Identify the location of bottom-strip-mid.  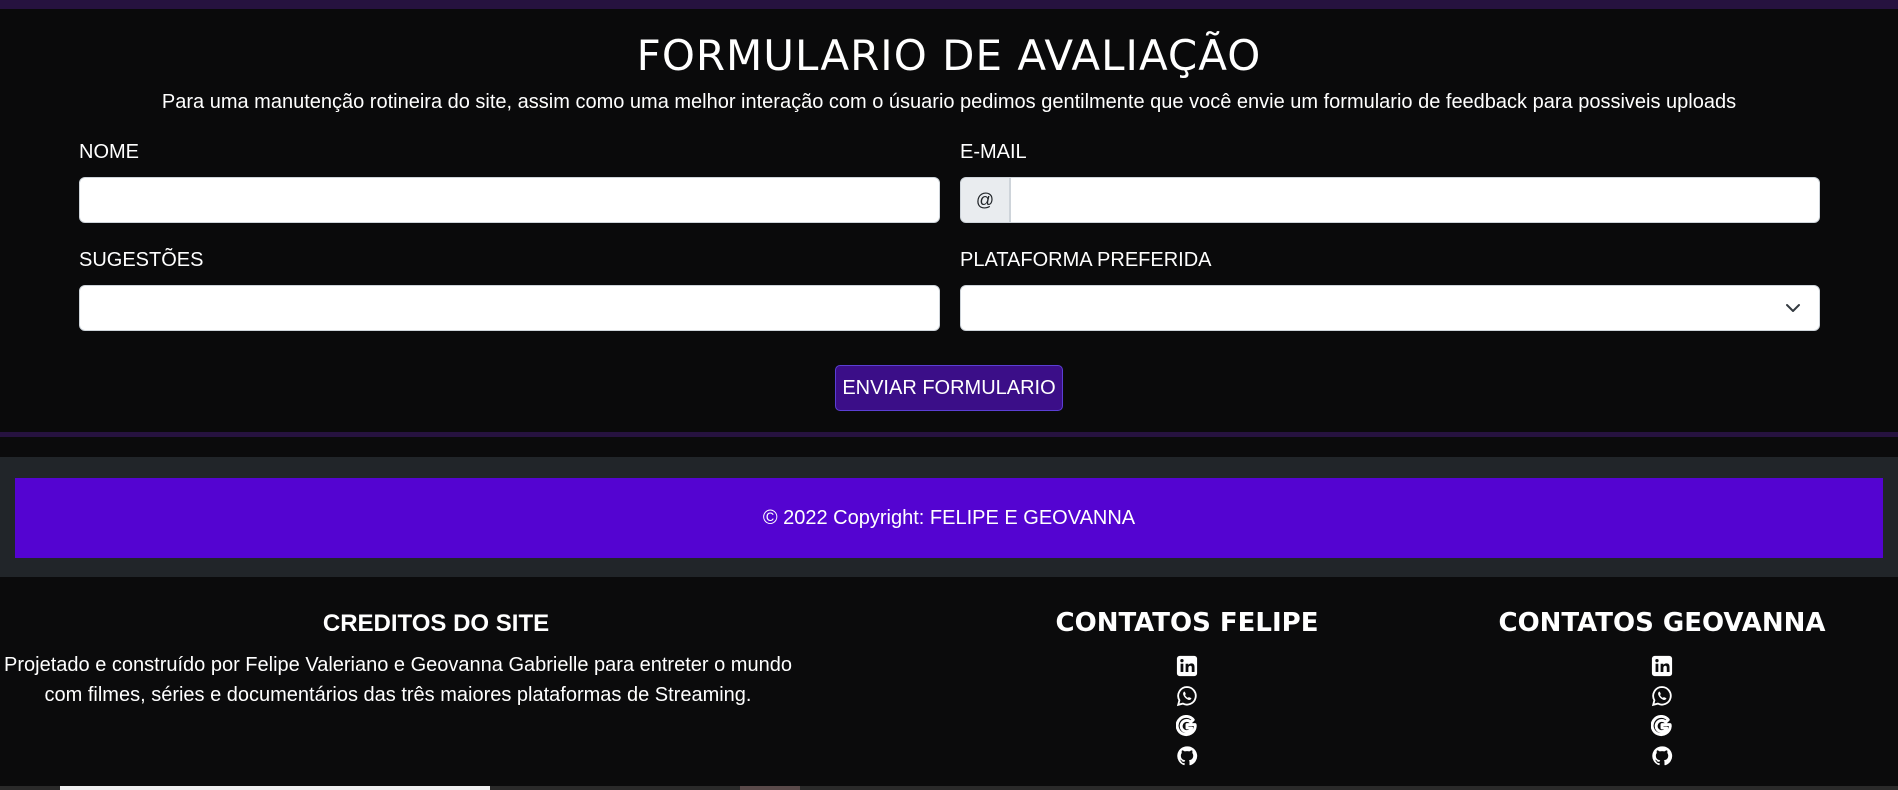
(770, 788).